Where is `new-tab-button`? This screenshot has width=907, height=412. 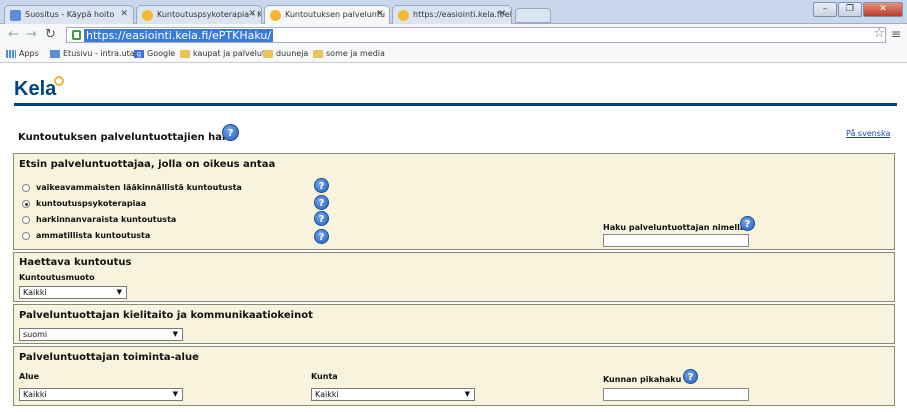 new-tab-button is located at coordinates (533, 15).